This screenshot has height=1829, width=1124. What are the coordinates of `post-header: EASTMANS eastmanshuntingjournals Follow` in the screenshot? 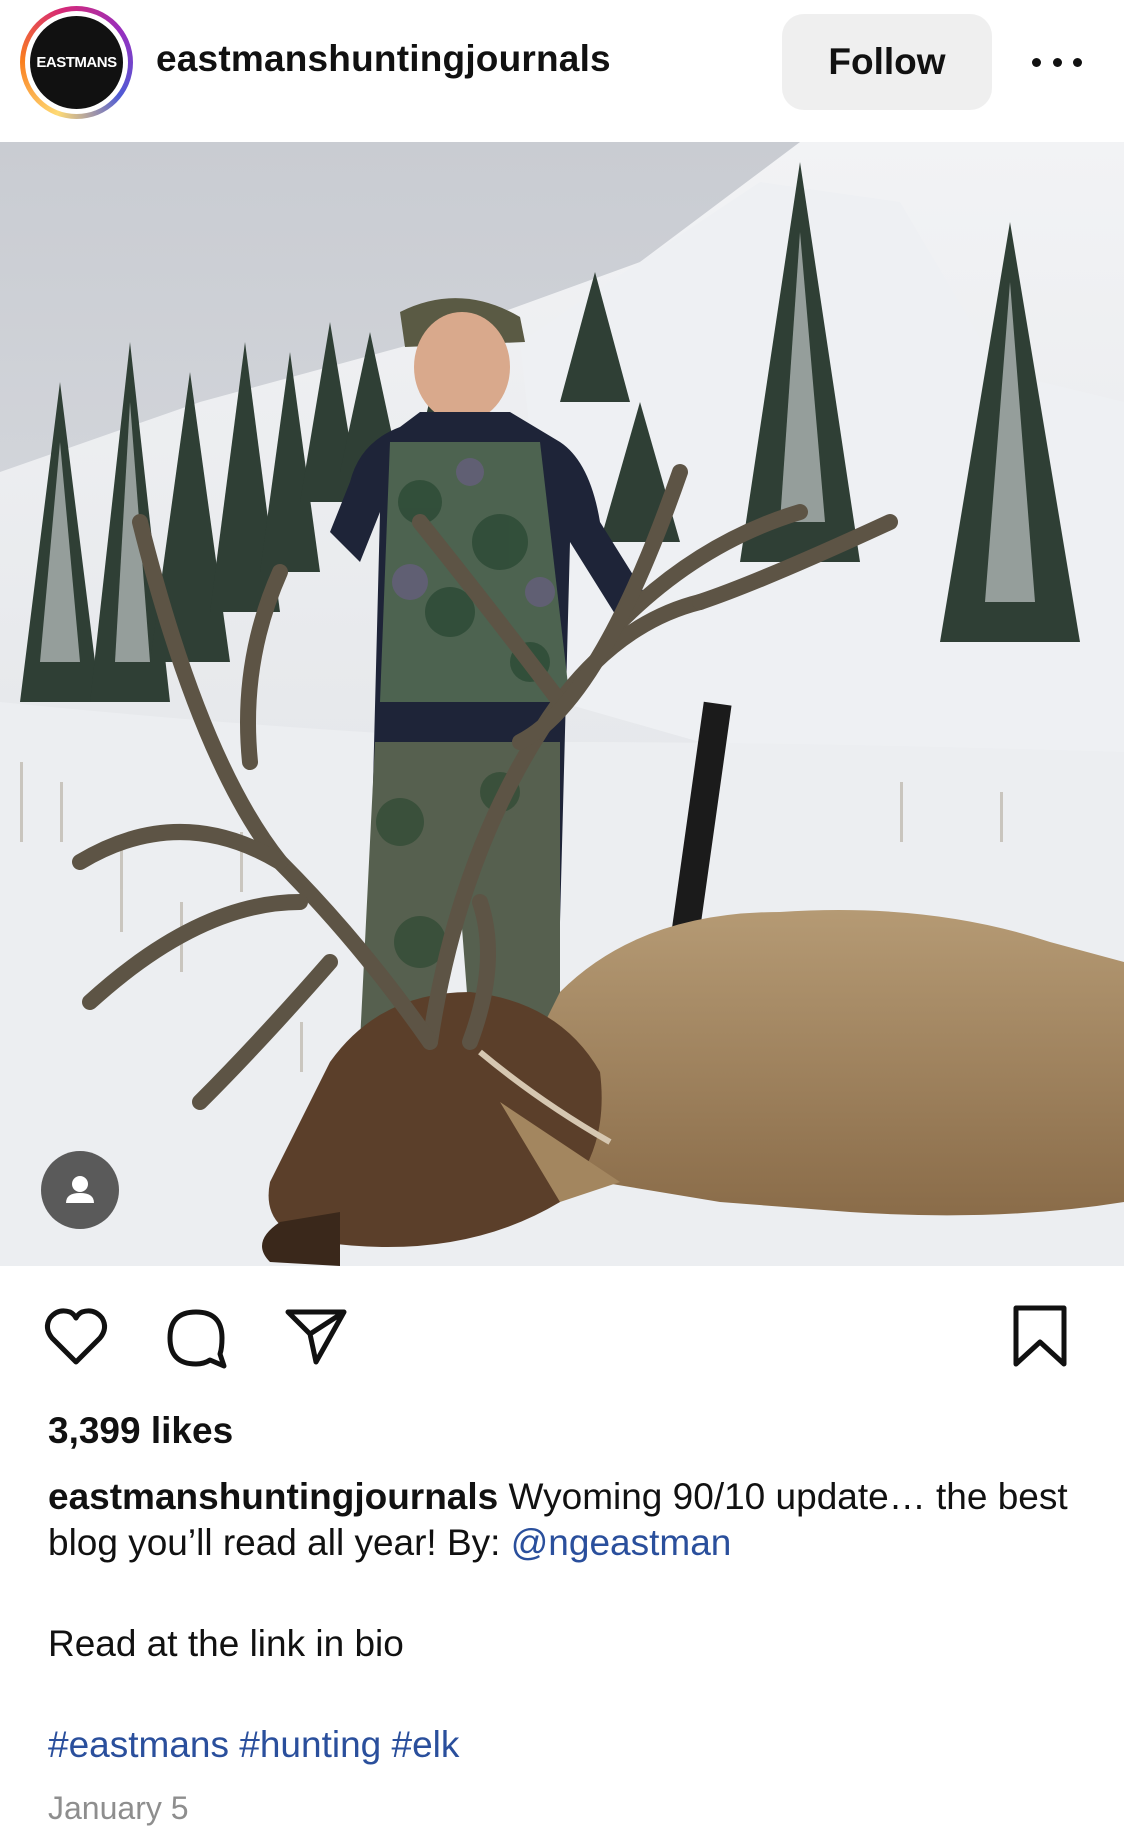 It's located at (562, 71).